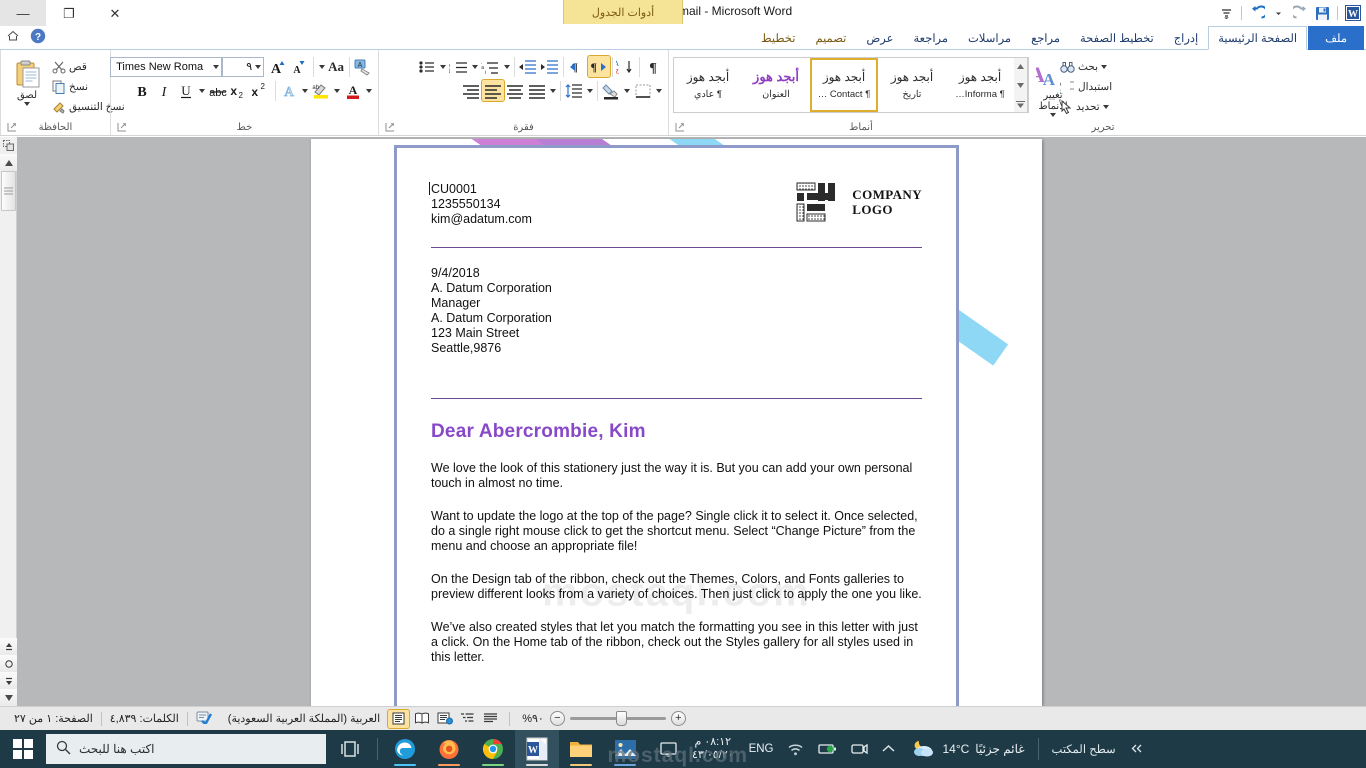  What do you see at coordinates (493, 749) in the screenshot?
I see `taskbar-chrome-button` at bounding box center [493, 749].